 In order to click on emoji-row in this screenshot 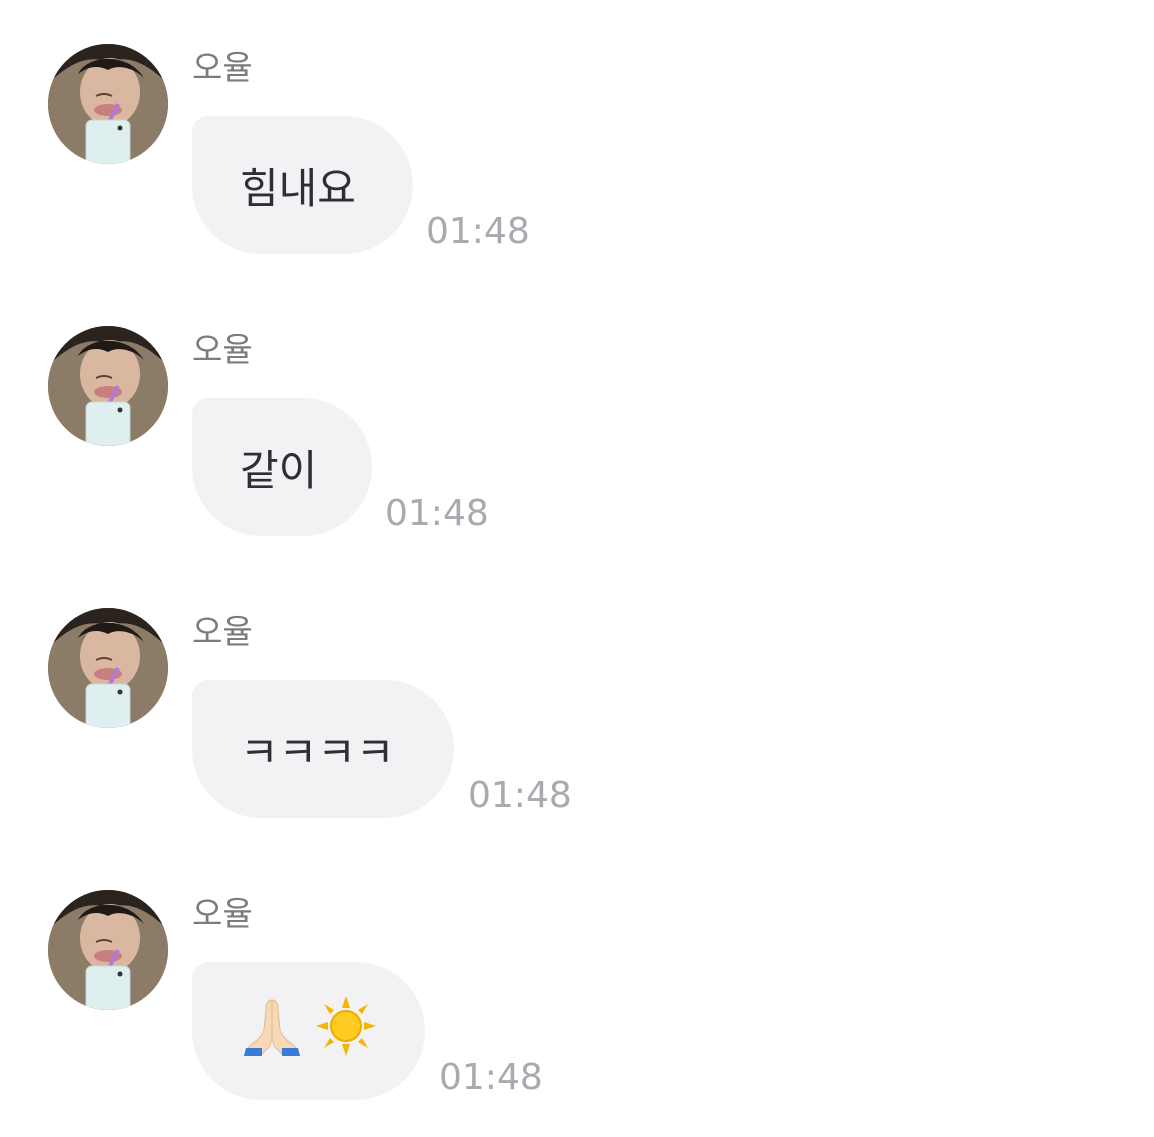, I will do `click(309, 1031)`.